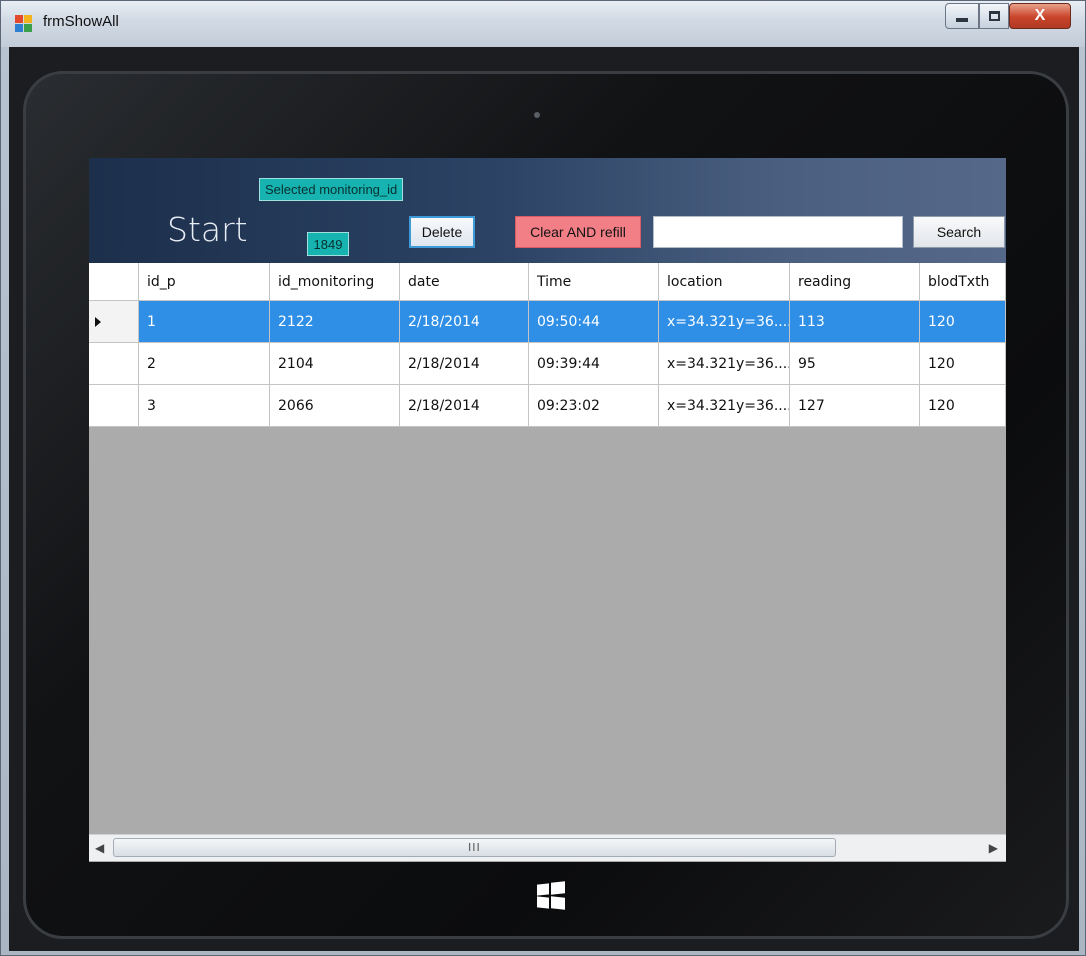 This screenshot has height=956, width=1086. I want to click on search-input, so click(778, 232).